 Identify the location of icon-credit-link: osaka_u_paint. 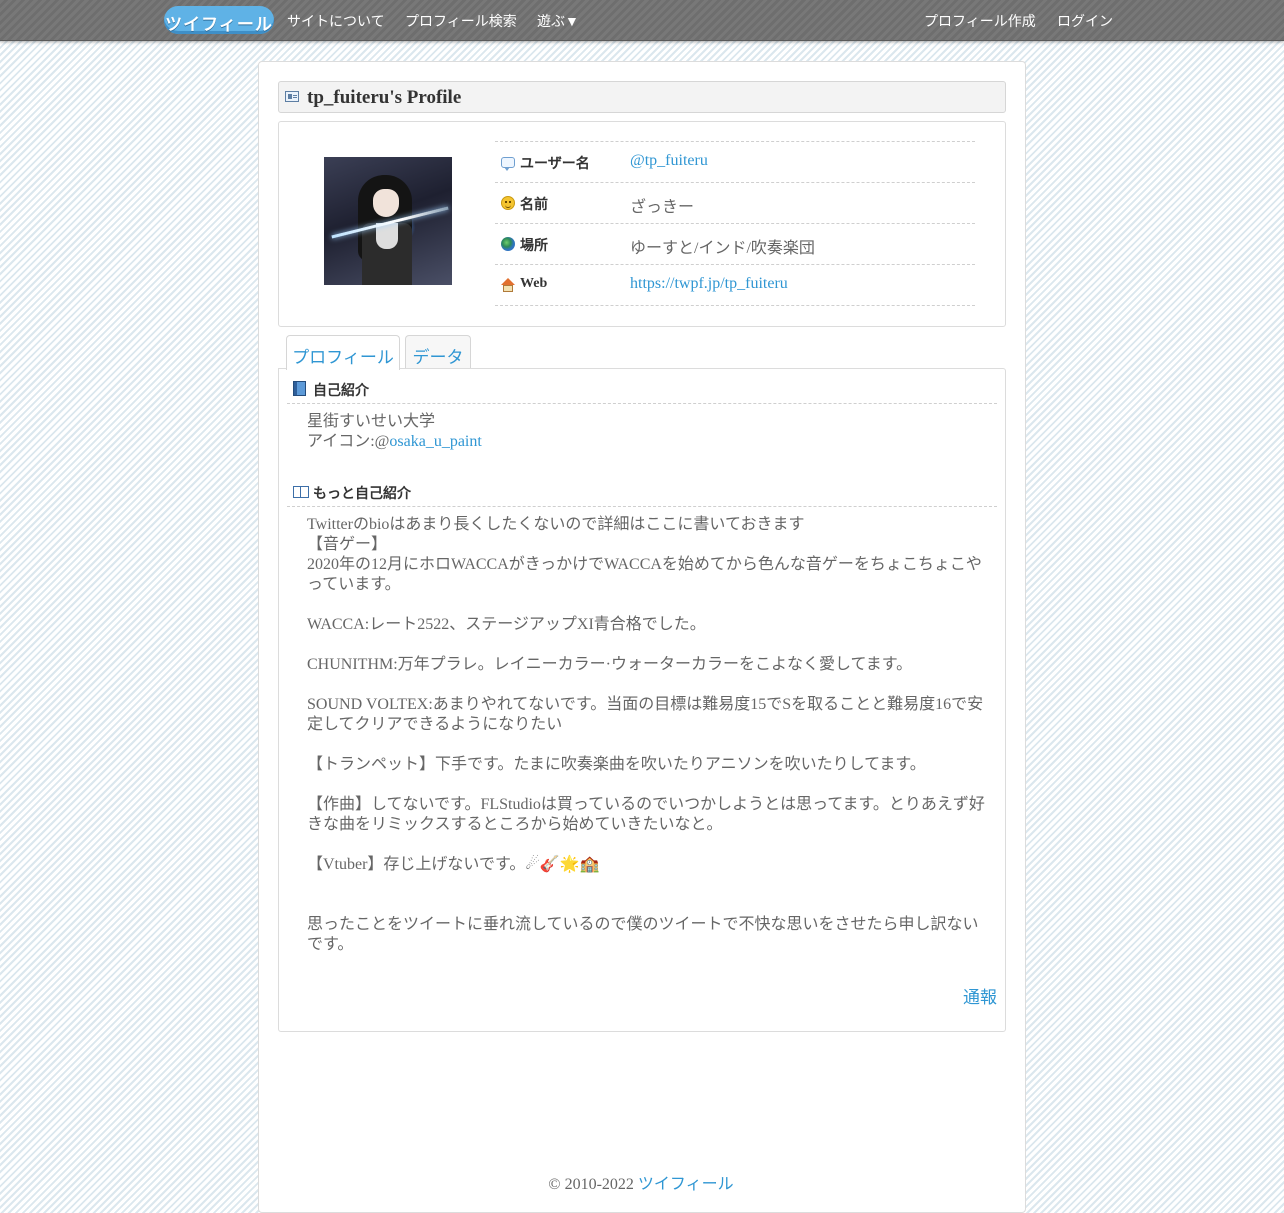
(435, 441).